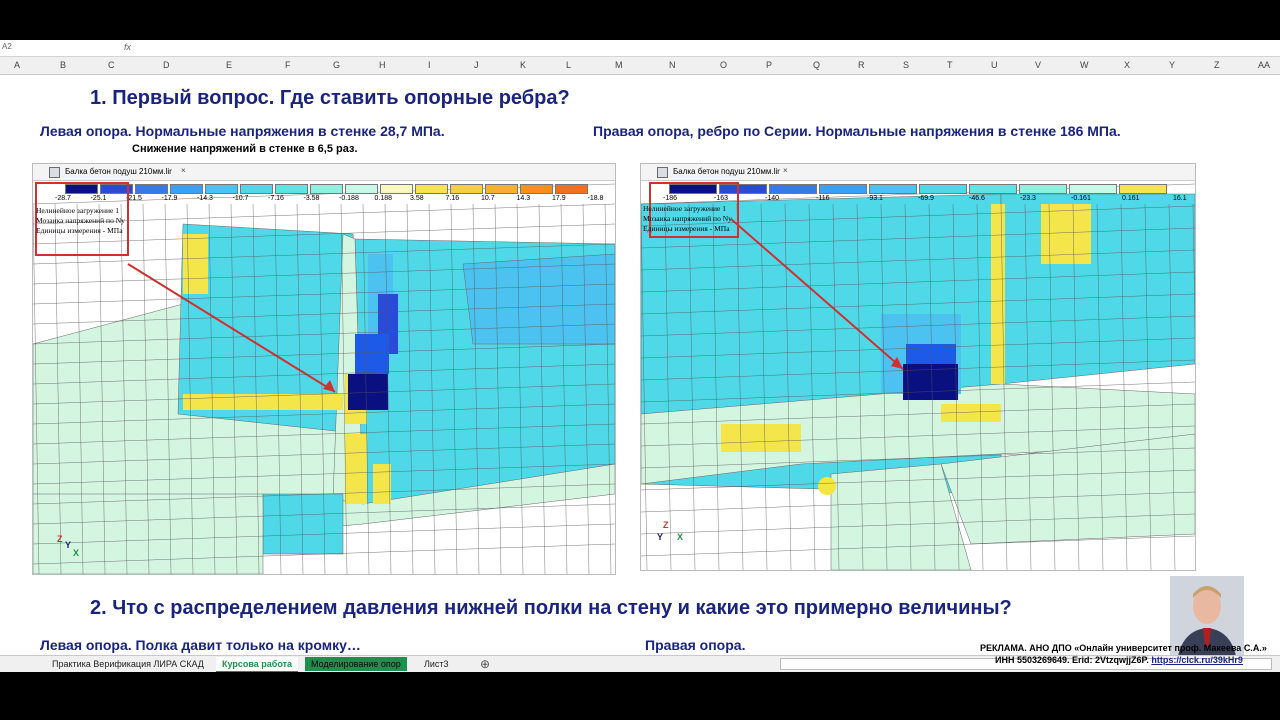 Image resolution: width=1280 pixels, height=720 pixels. I want to click on column-header-l: L, so click(568, 65).